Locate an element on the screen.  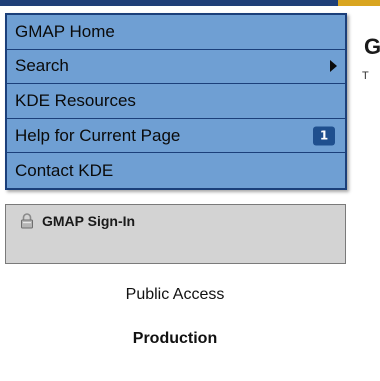
menu-item-contact-kde: Contact KDE is located at coordinates (176, 170).